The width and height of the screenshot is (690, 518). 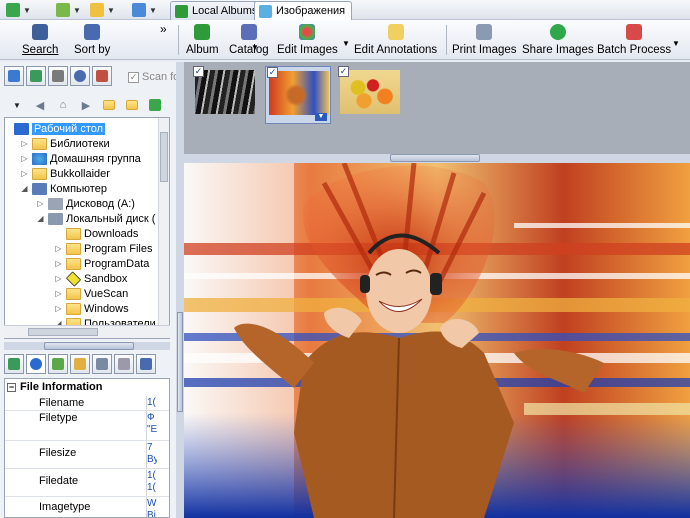 What do you see at coordinates (95, 218) in the screenshot?
I see `tree-item: ◢ Локальный диск (` at bounding box center [95, 218].